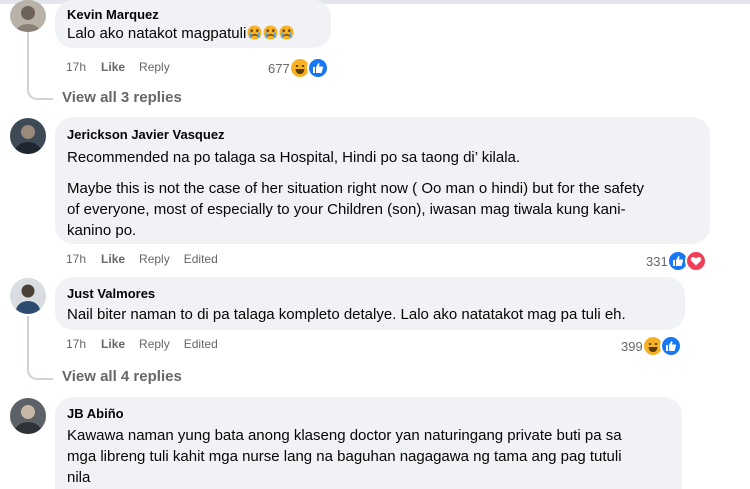 This screenshot has height=489, width=750. I want to click on reaction-summary: 677, so click(298, 68).